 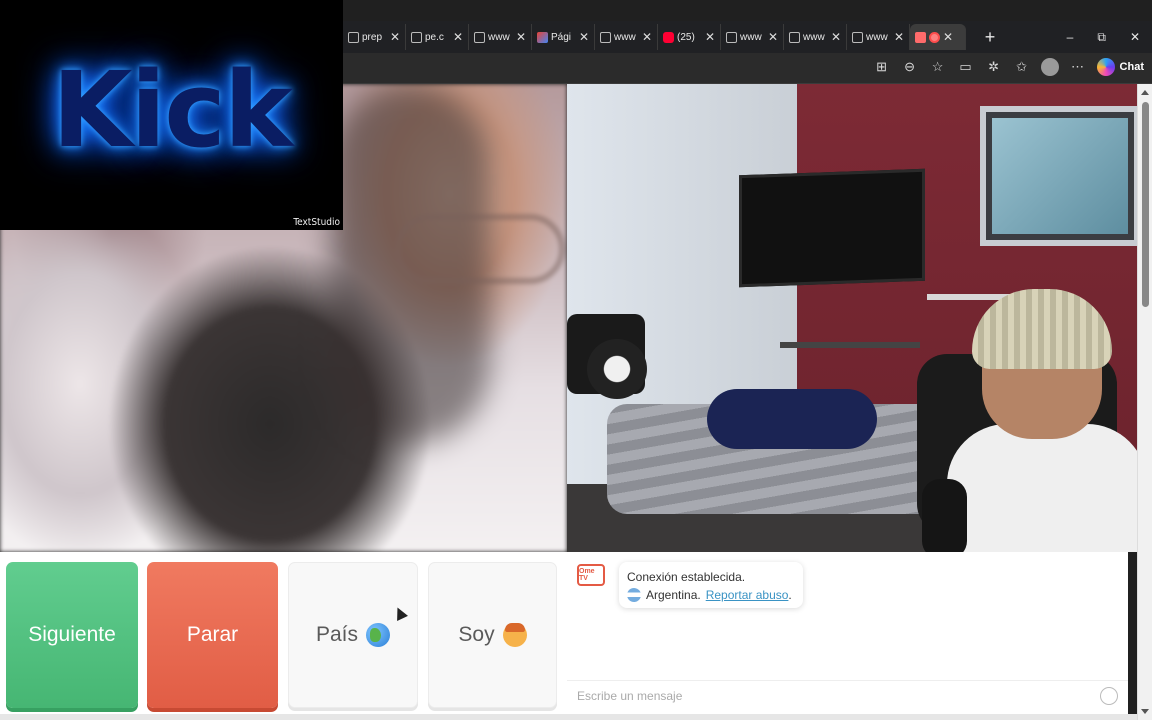 I want to click on country-label: País, so click(x=337, y=634).